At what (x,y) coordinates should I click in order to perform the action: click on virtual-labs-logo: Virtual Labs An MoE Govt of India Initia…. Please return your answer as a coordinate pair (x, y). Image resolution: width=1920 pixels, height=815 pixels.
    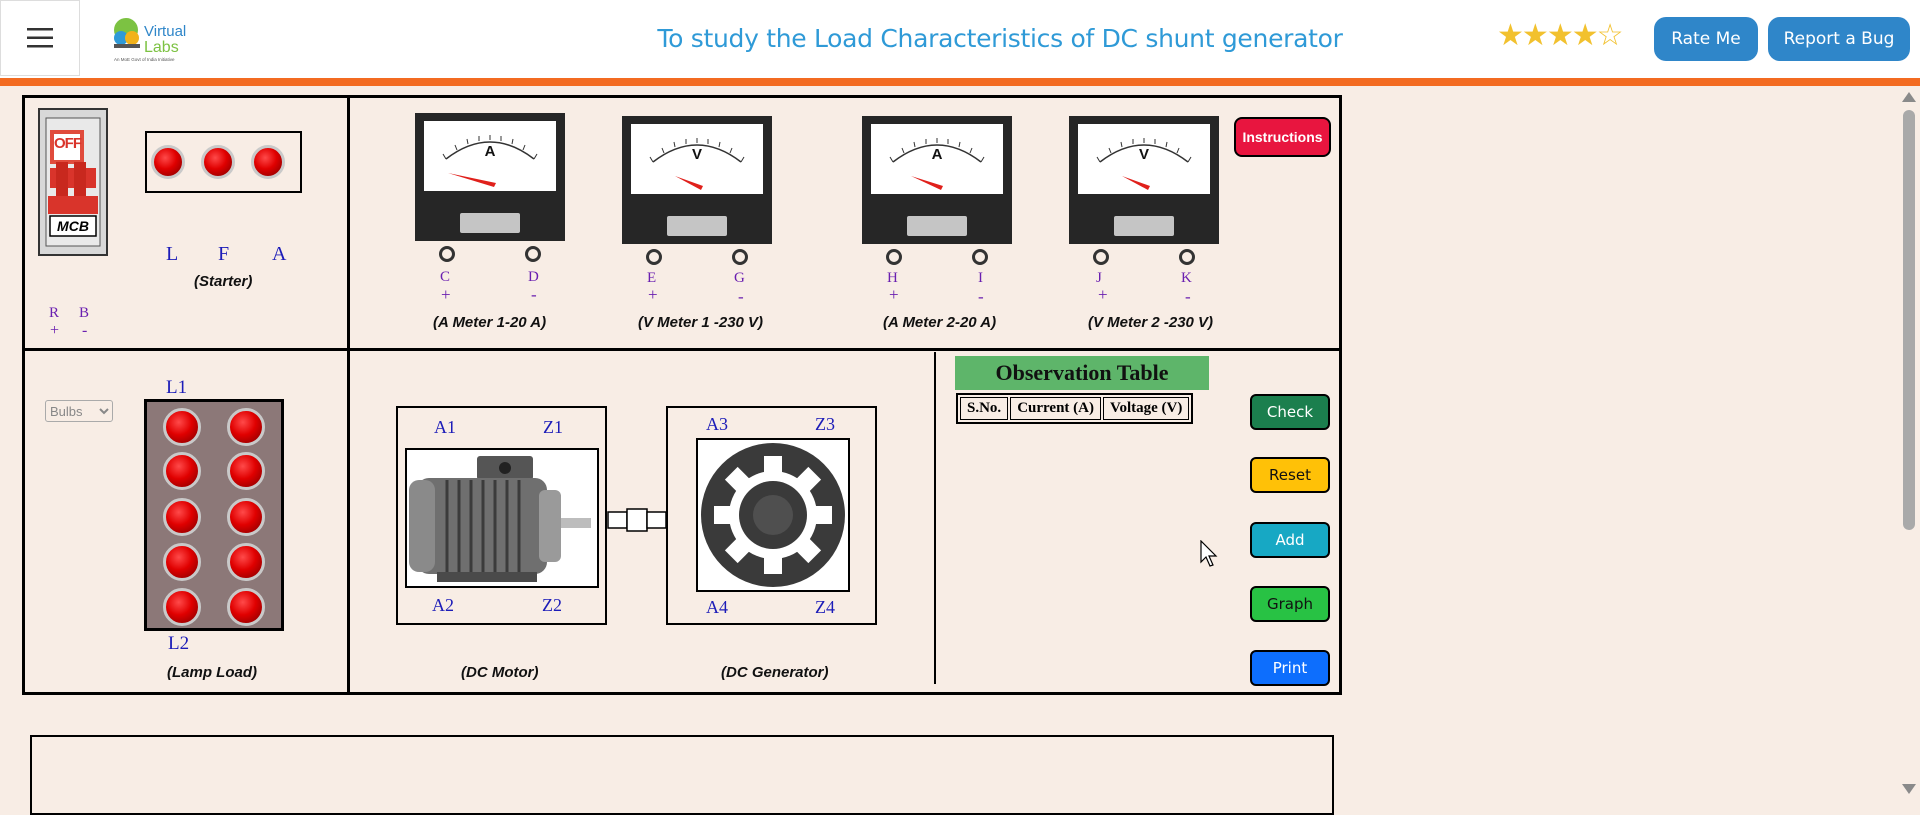
    Looking at the image, I should click on (156, 38).